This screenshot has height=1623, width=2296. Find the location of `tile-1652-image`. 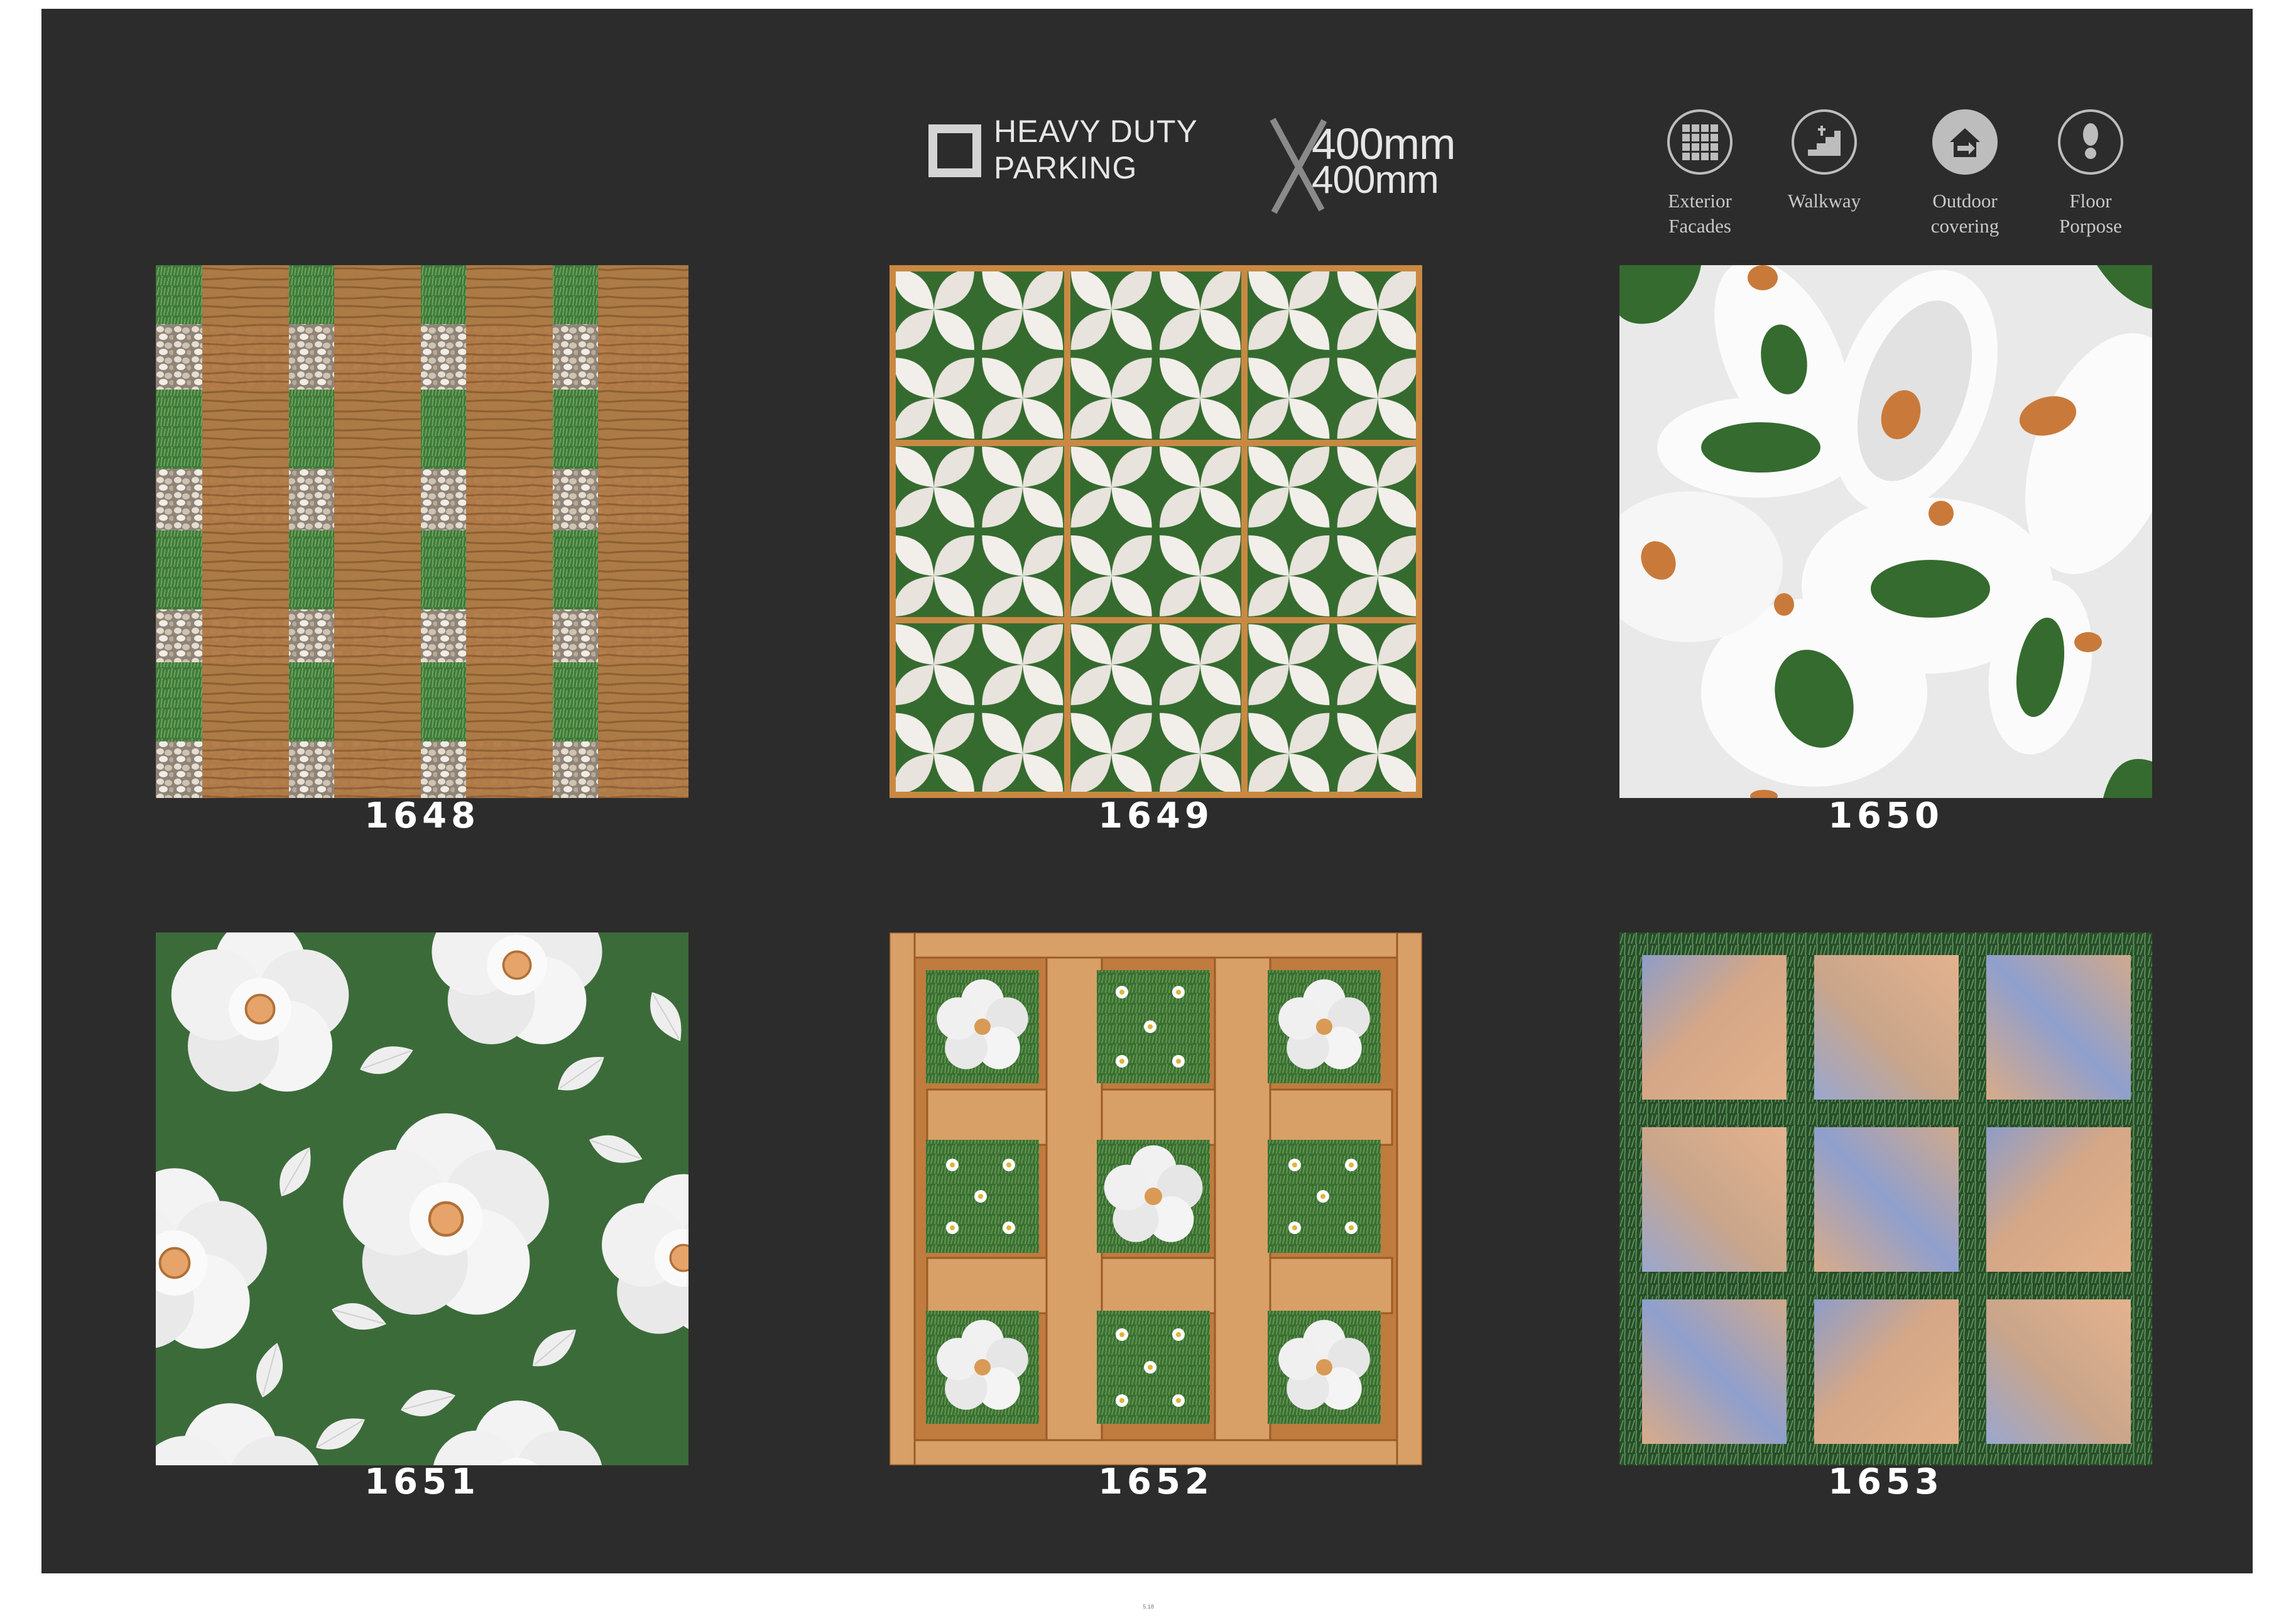

tile-1652-image is located at coordinates (1156, 1198).